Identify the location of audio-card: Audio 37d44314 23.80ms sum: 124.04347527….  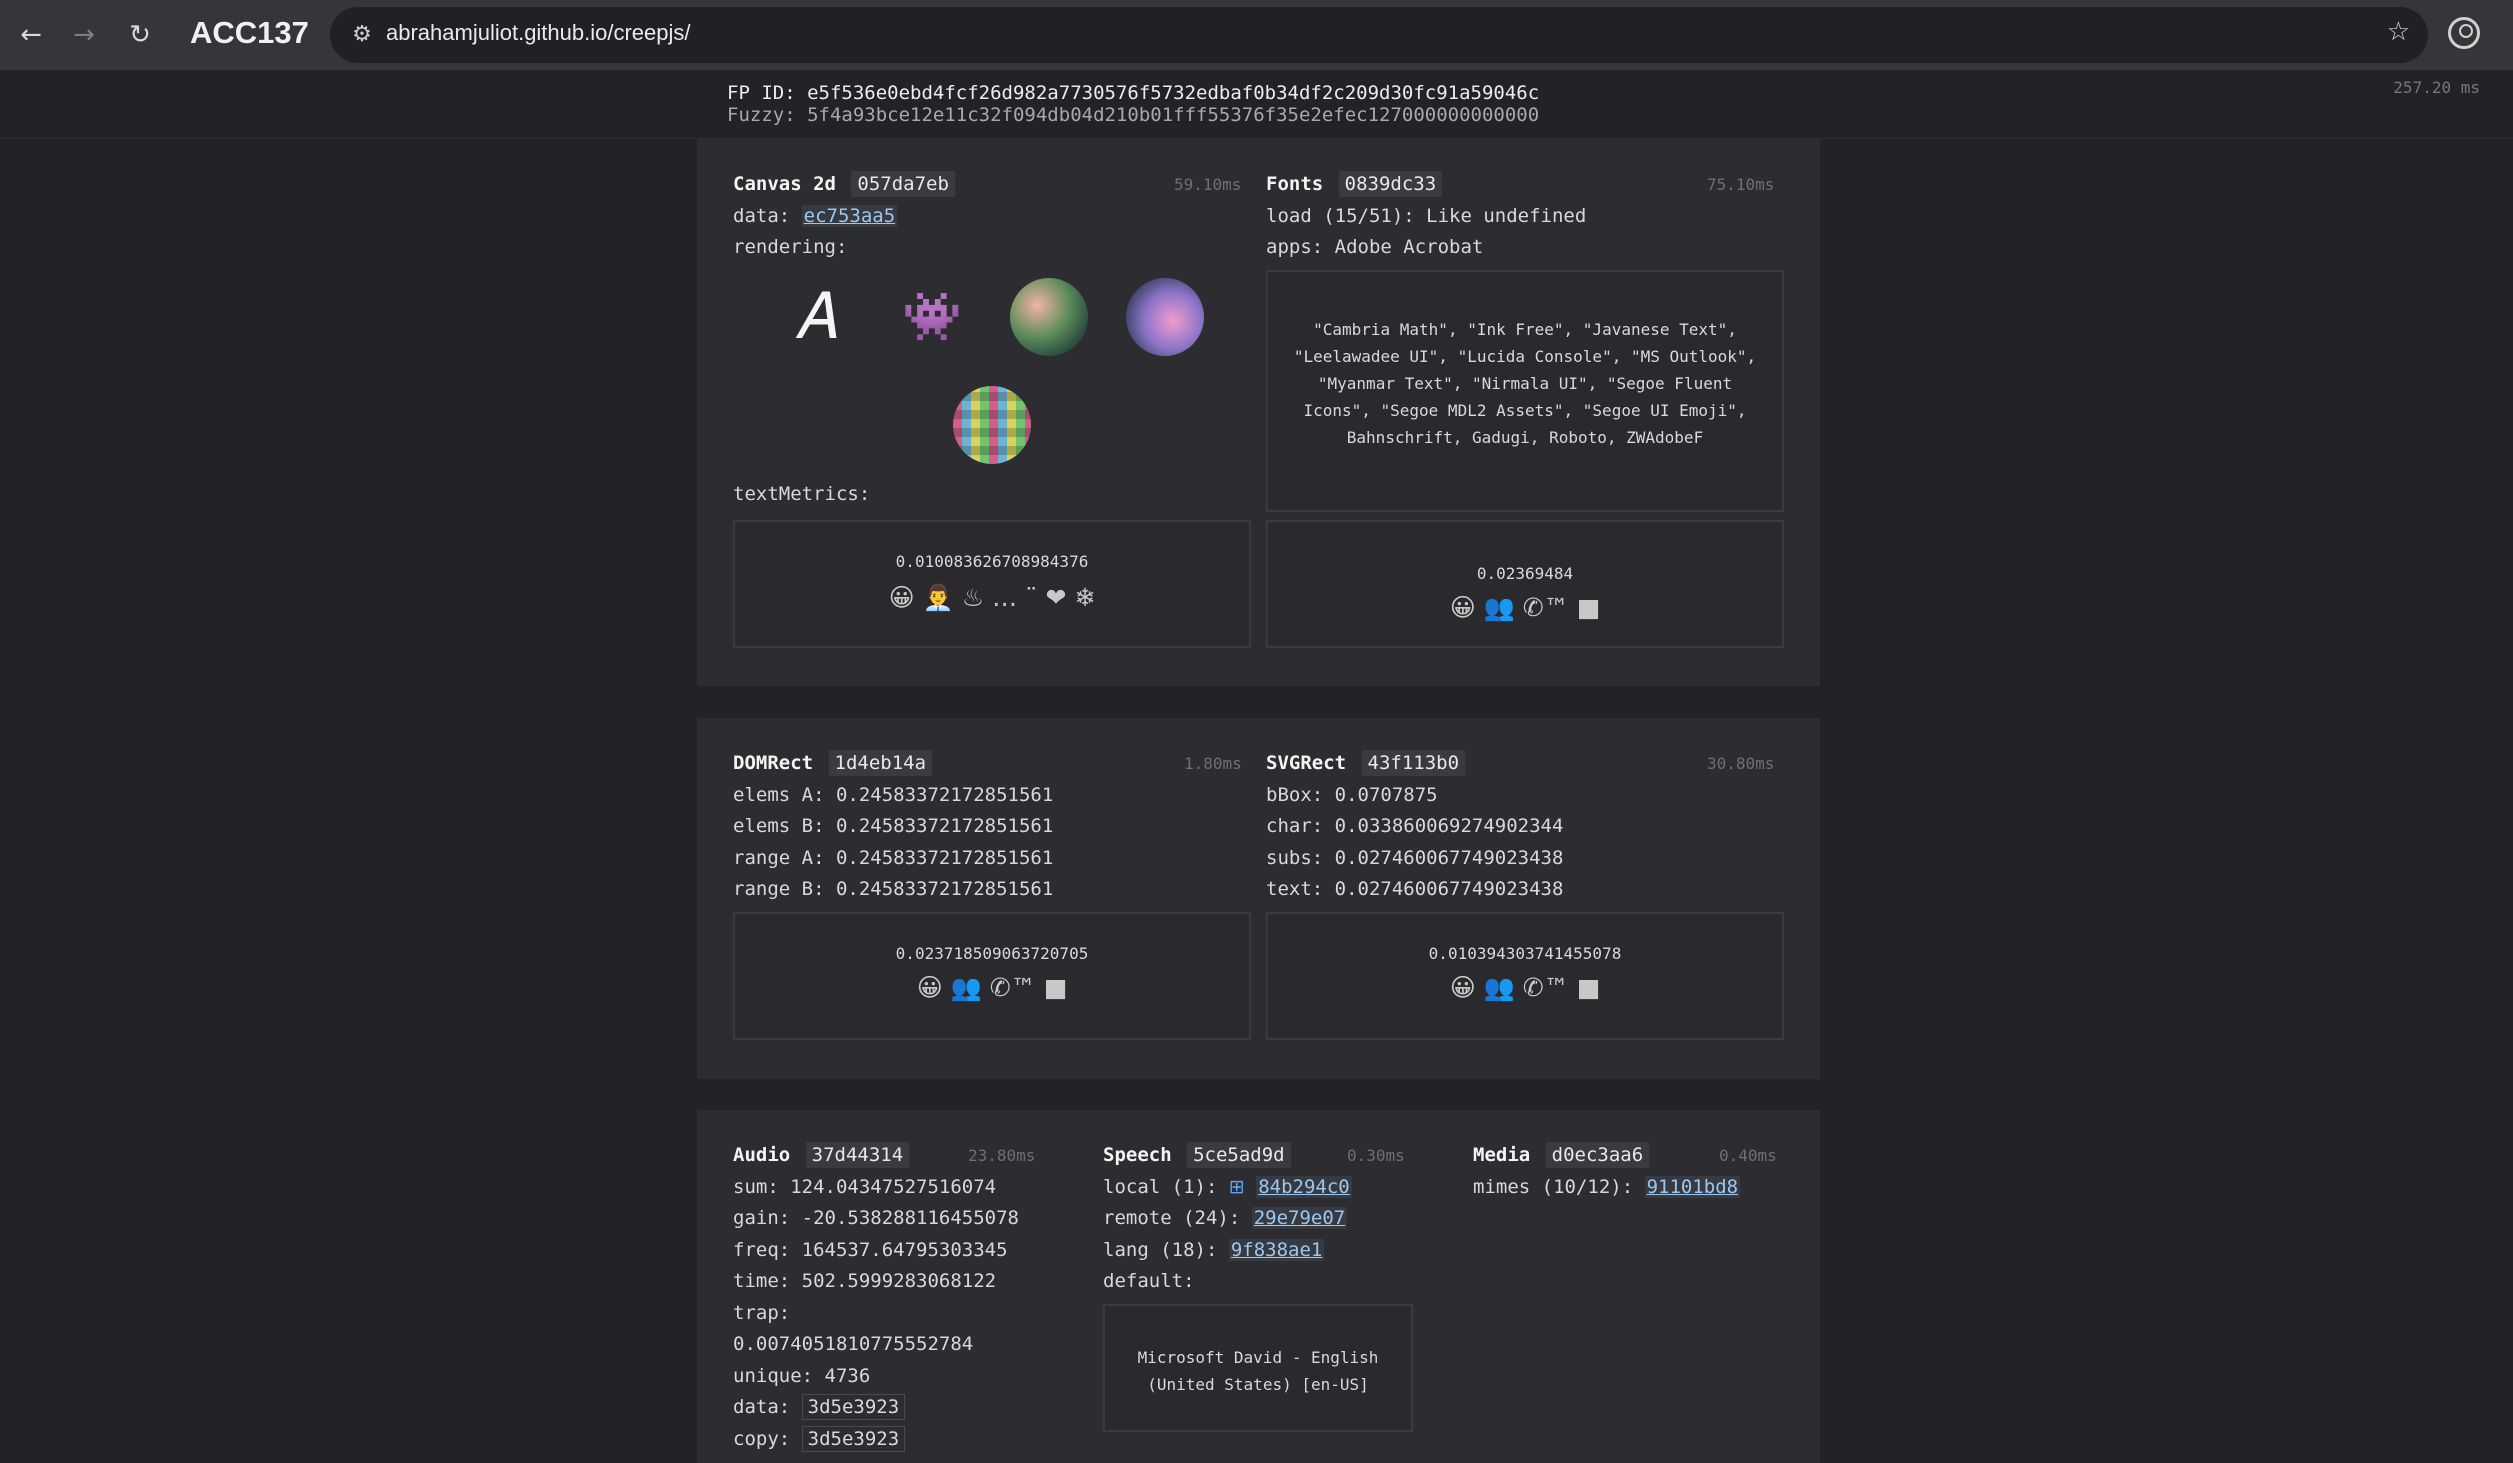
(898, 1297).